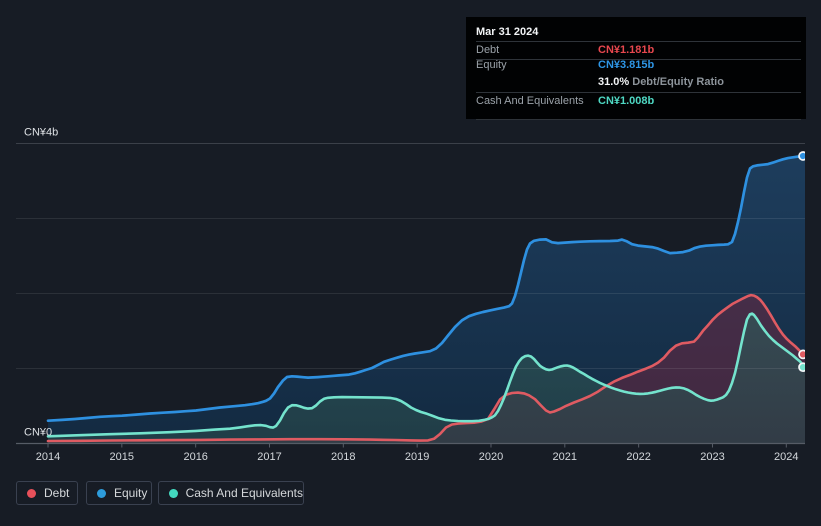 This screenshot has width=821, height=526. Describe the element at coordinates (195, 457) in the screenshot. I see `svg-text: 2016` at that location.